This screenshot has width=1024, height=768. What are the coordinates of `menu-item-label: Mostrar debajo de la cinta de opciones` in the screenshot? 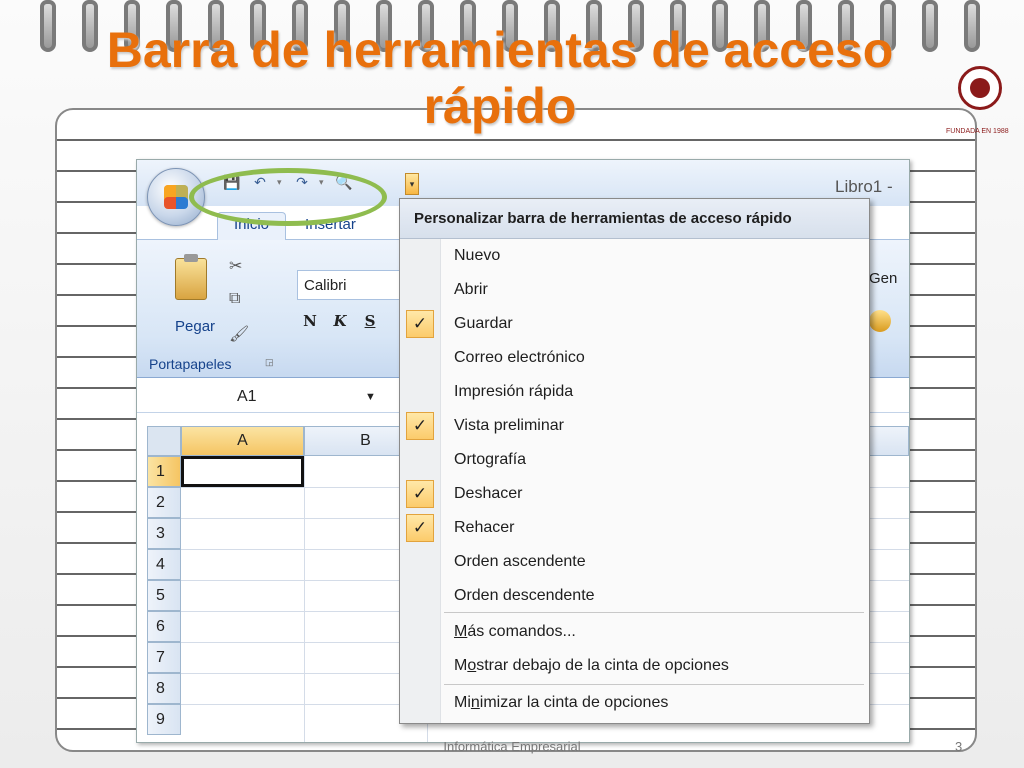 It's located at (591, 665).